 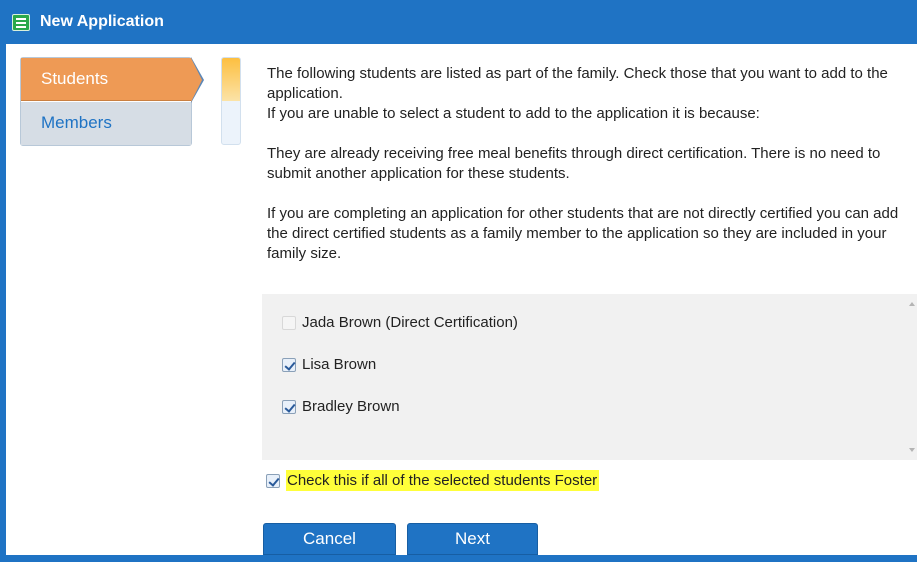 What do you see at coordinates (3, 303) in the screenshot?
I see `window-border-left` at bounding box center [3, 303].